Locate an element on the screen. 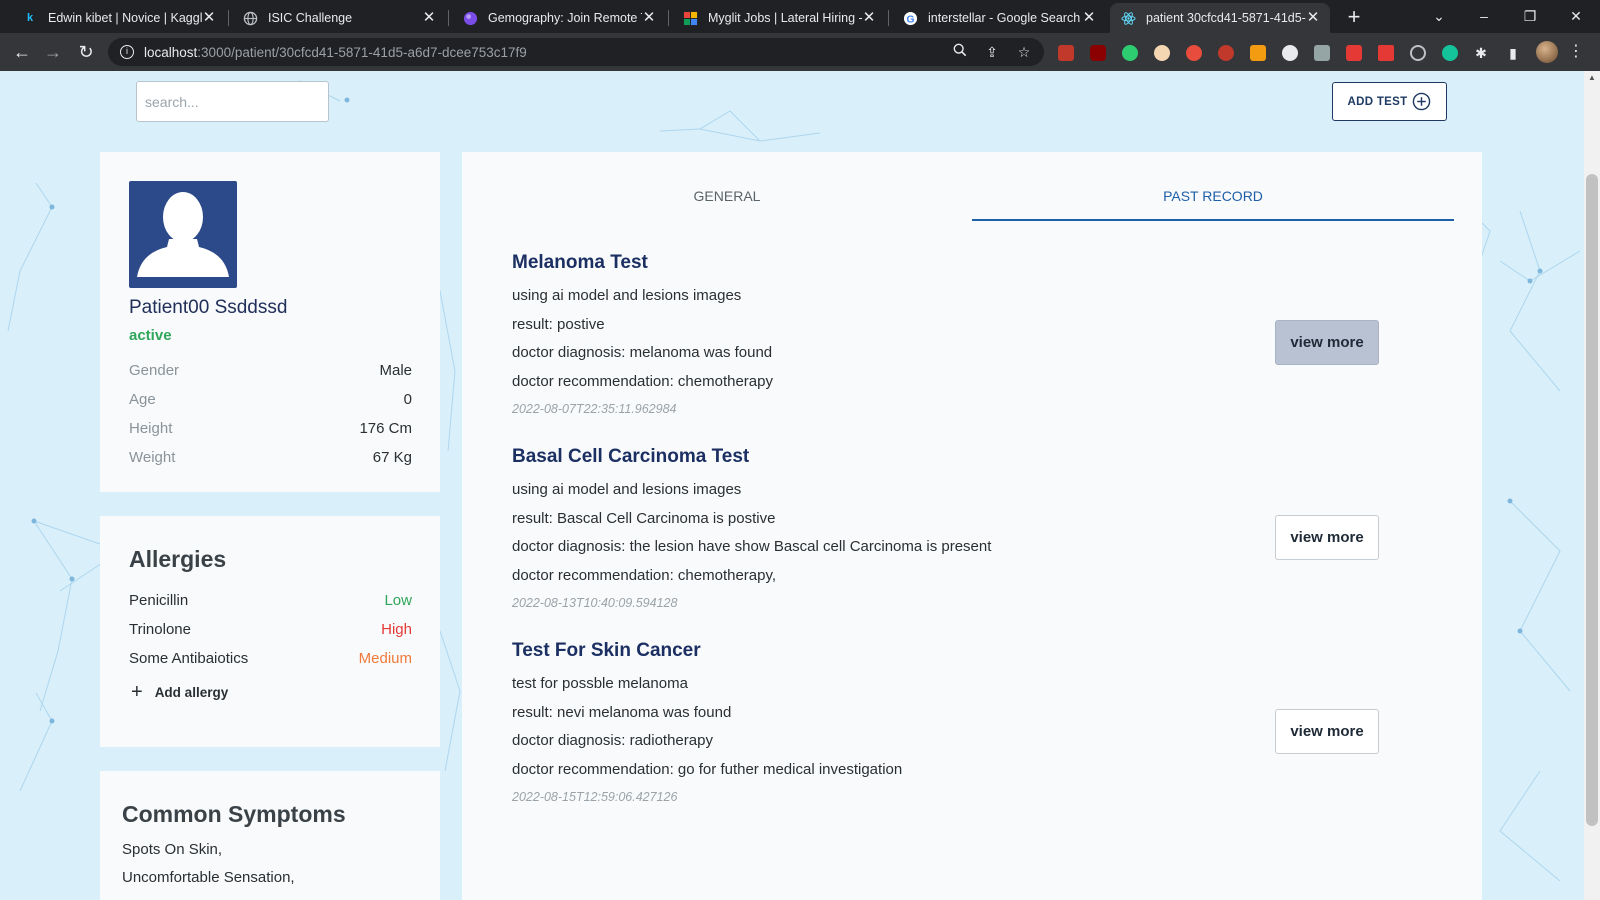 Image resolution: width=1600 pixels, height=900 pixels. detail-row-weight: Weight 67 Kg is located at coordinates (270, 457).